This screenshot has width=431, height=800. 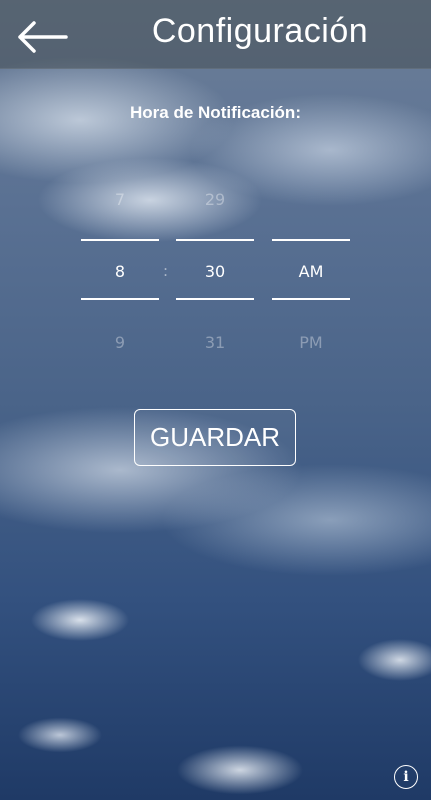 I want to click on save-button: GUARDAR, so click(x=215, y=437).